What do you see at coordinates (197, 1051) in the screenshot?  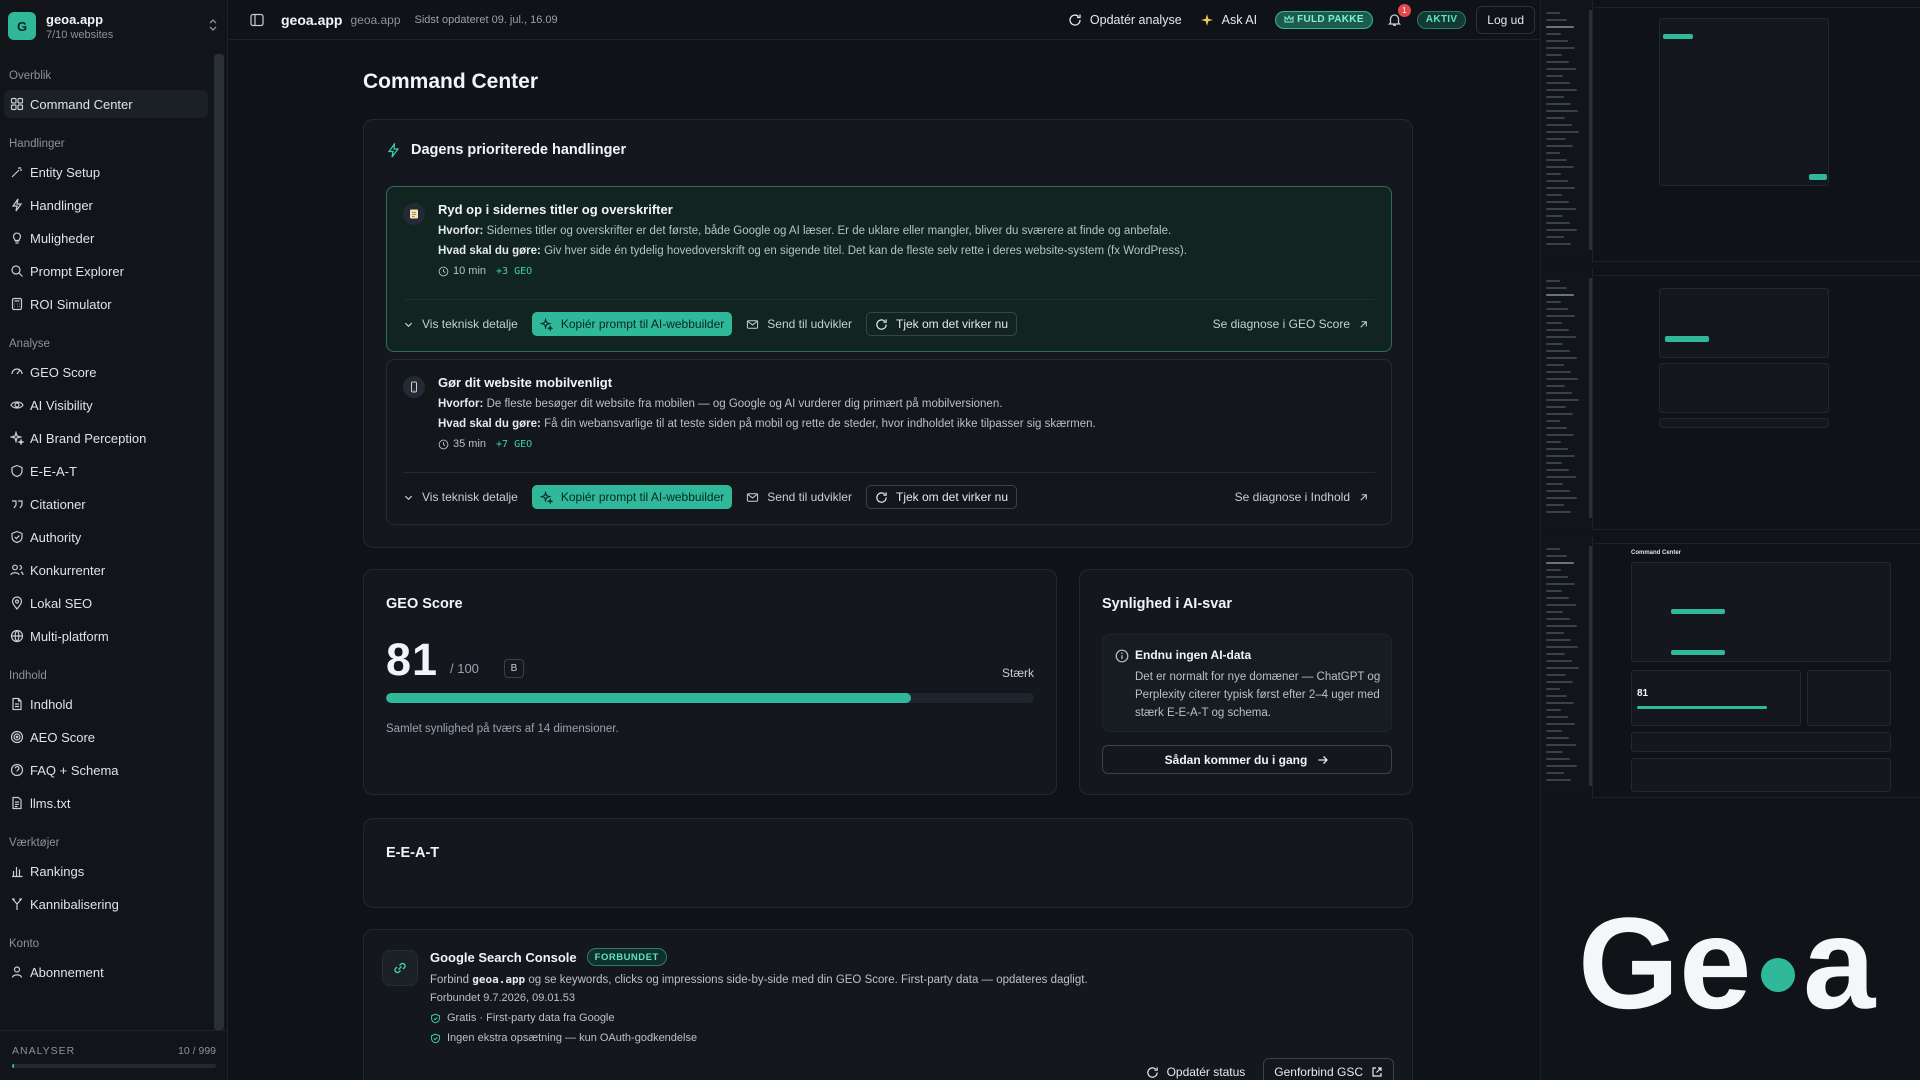 I see `analyses-count: 10 / 999` at bounding box center [197, 1051].